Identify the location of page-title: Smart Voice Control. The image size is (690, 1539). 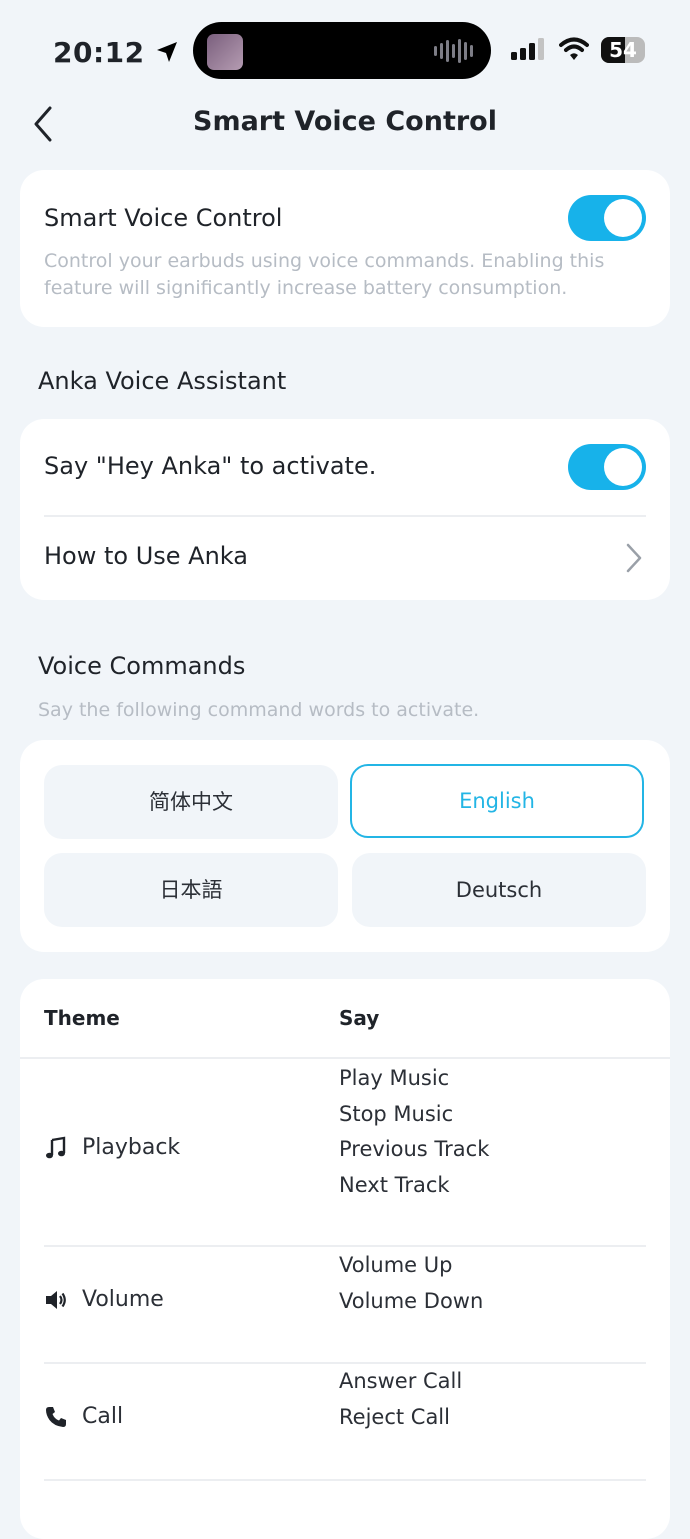
(345, 121).